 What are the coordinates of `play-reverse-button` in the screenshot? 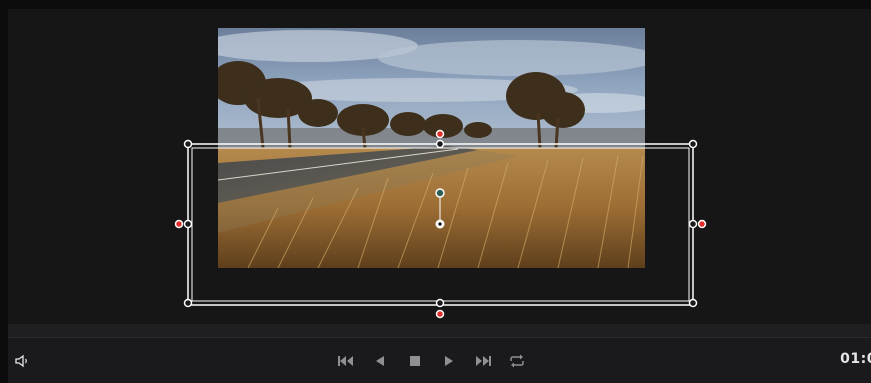 It's located at (380, 360).